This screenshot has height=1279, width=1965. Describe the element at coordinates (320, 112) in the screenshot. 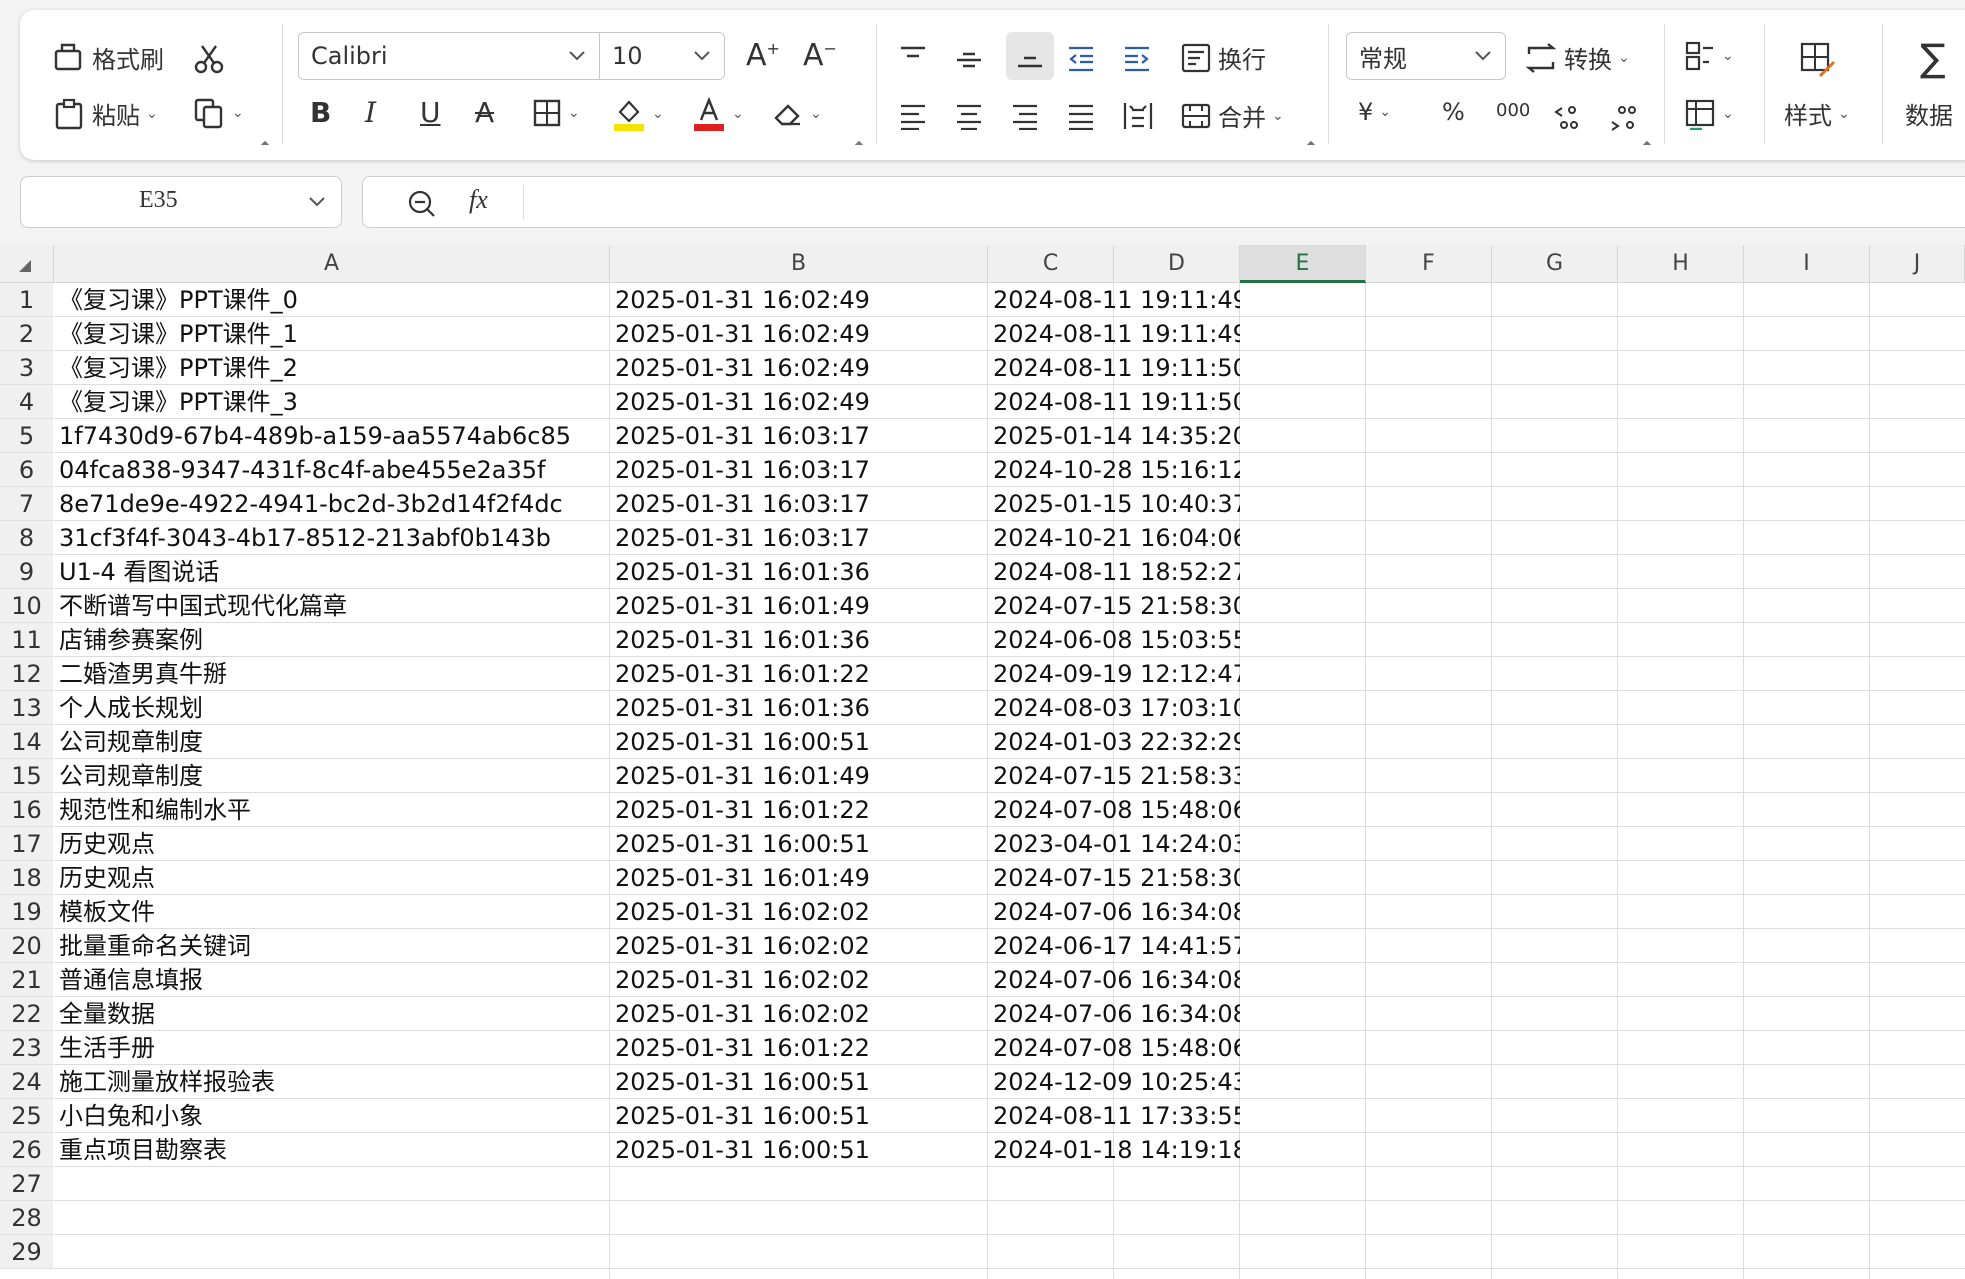

I see `bold-button: B` at that location.